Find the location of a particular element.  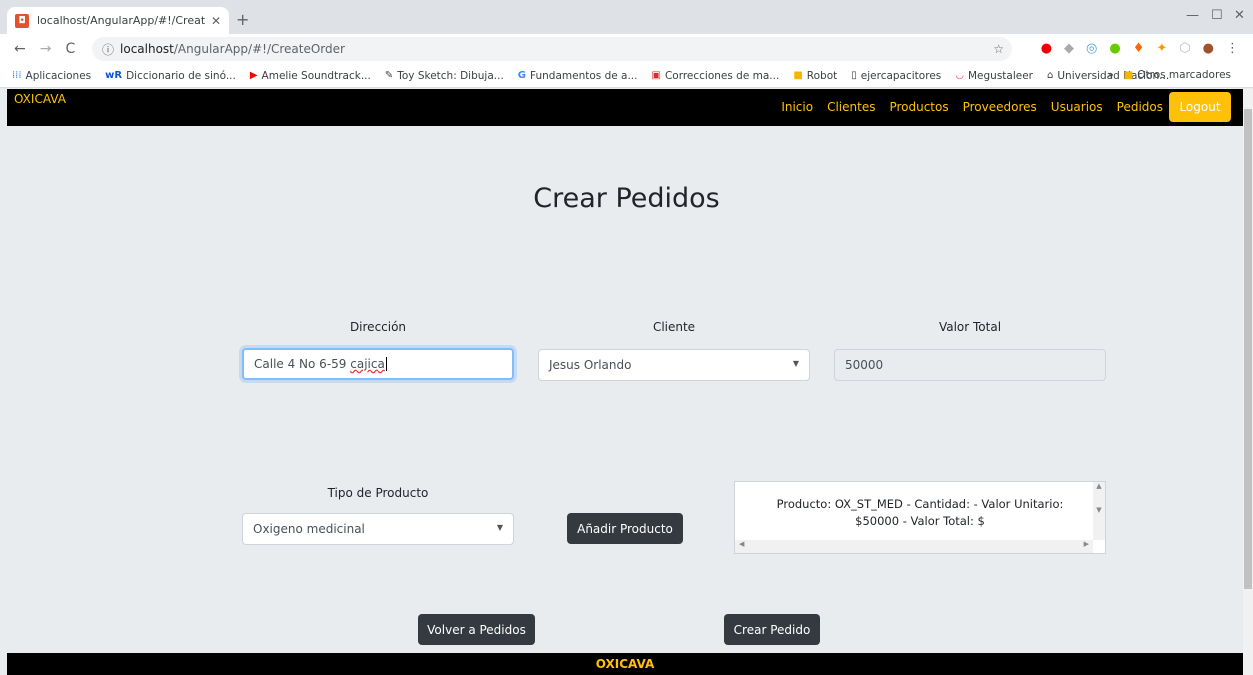

page-footer: OXICAVA is located at coordinates (625, 664).